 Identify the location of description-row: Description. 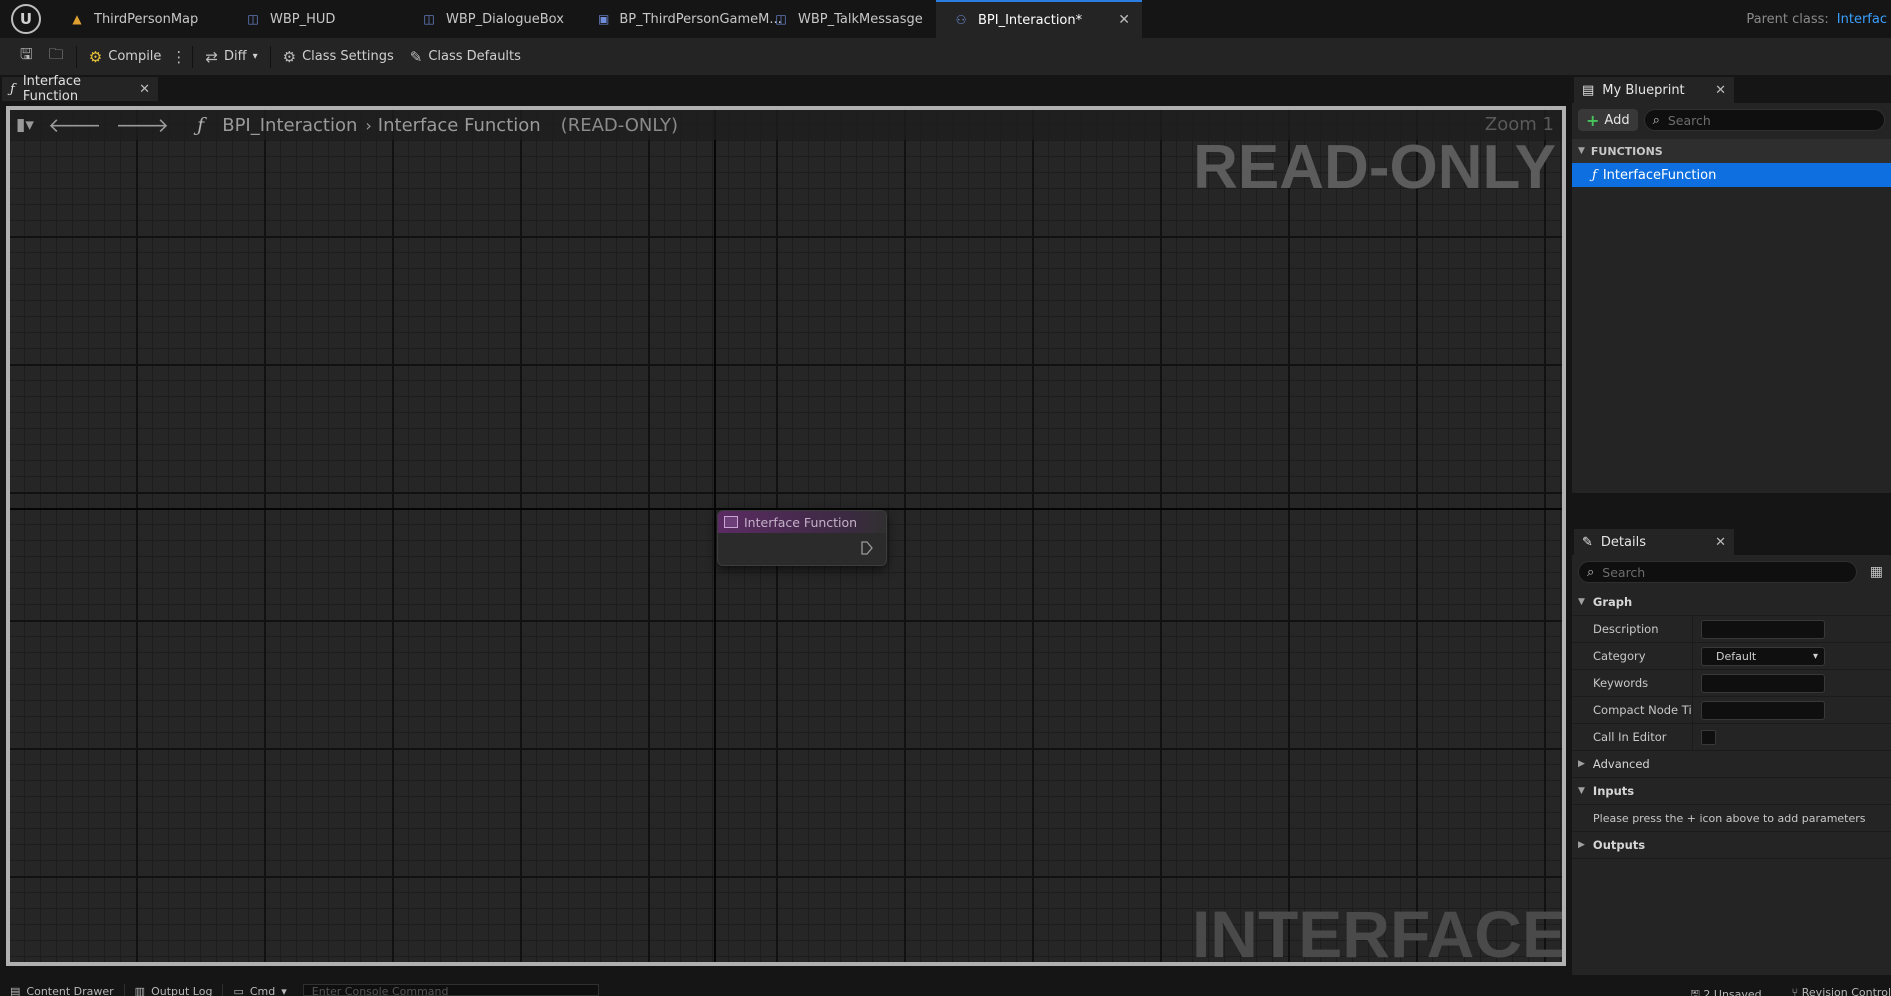
(1731, 629).